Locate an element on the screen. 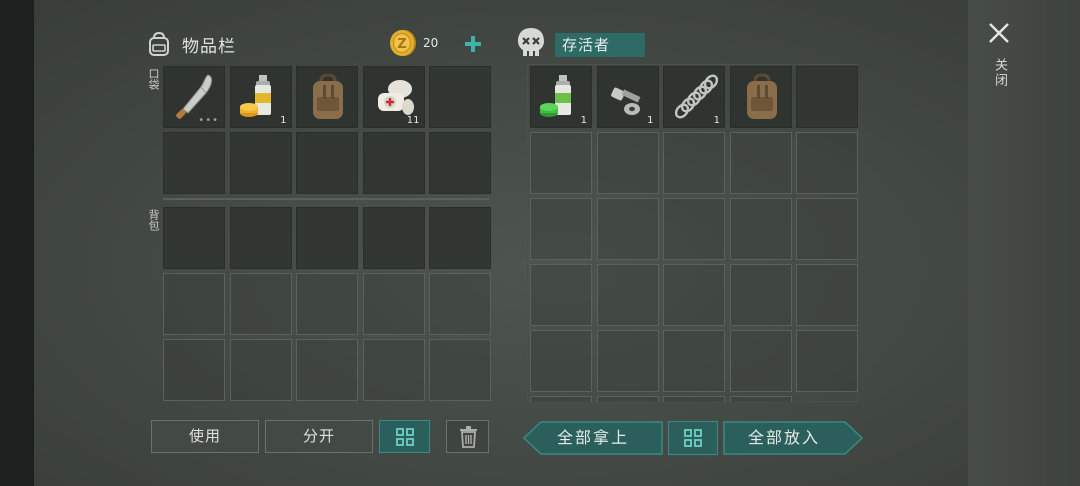 This screenshot has height=486, width=1080. inventory-title: 物品栏 is located at coordinates (209, 46).